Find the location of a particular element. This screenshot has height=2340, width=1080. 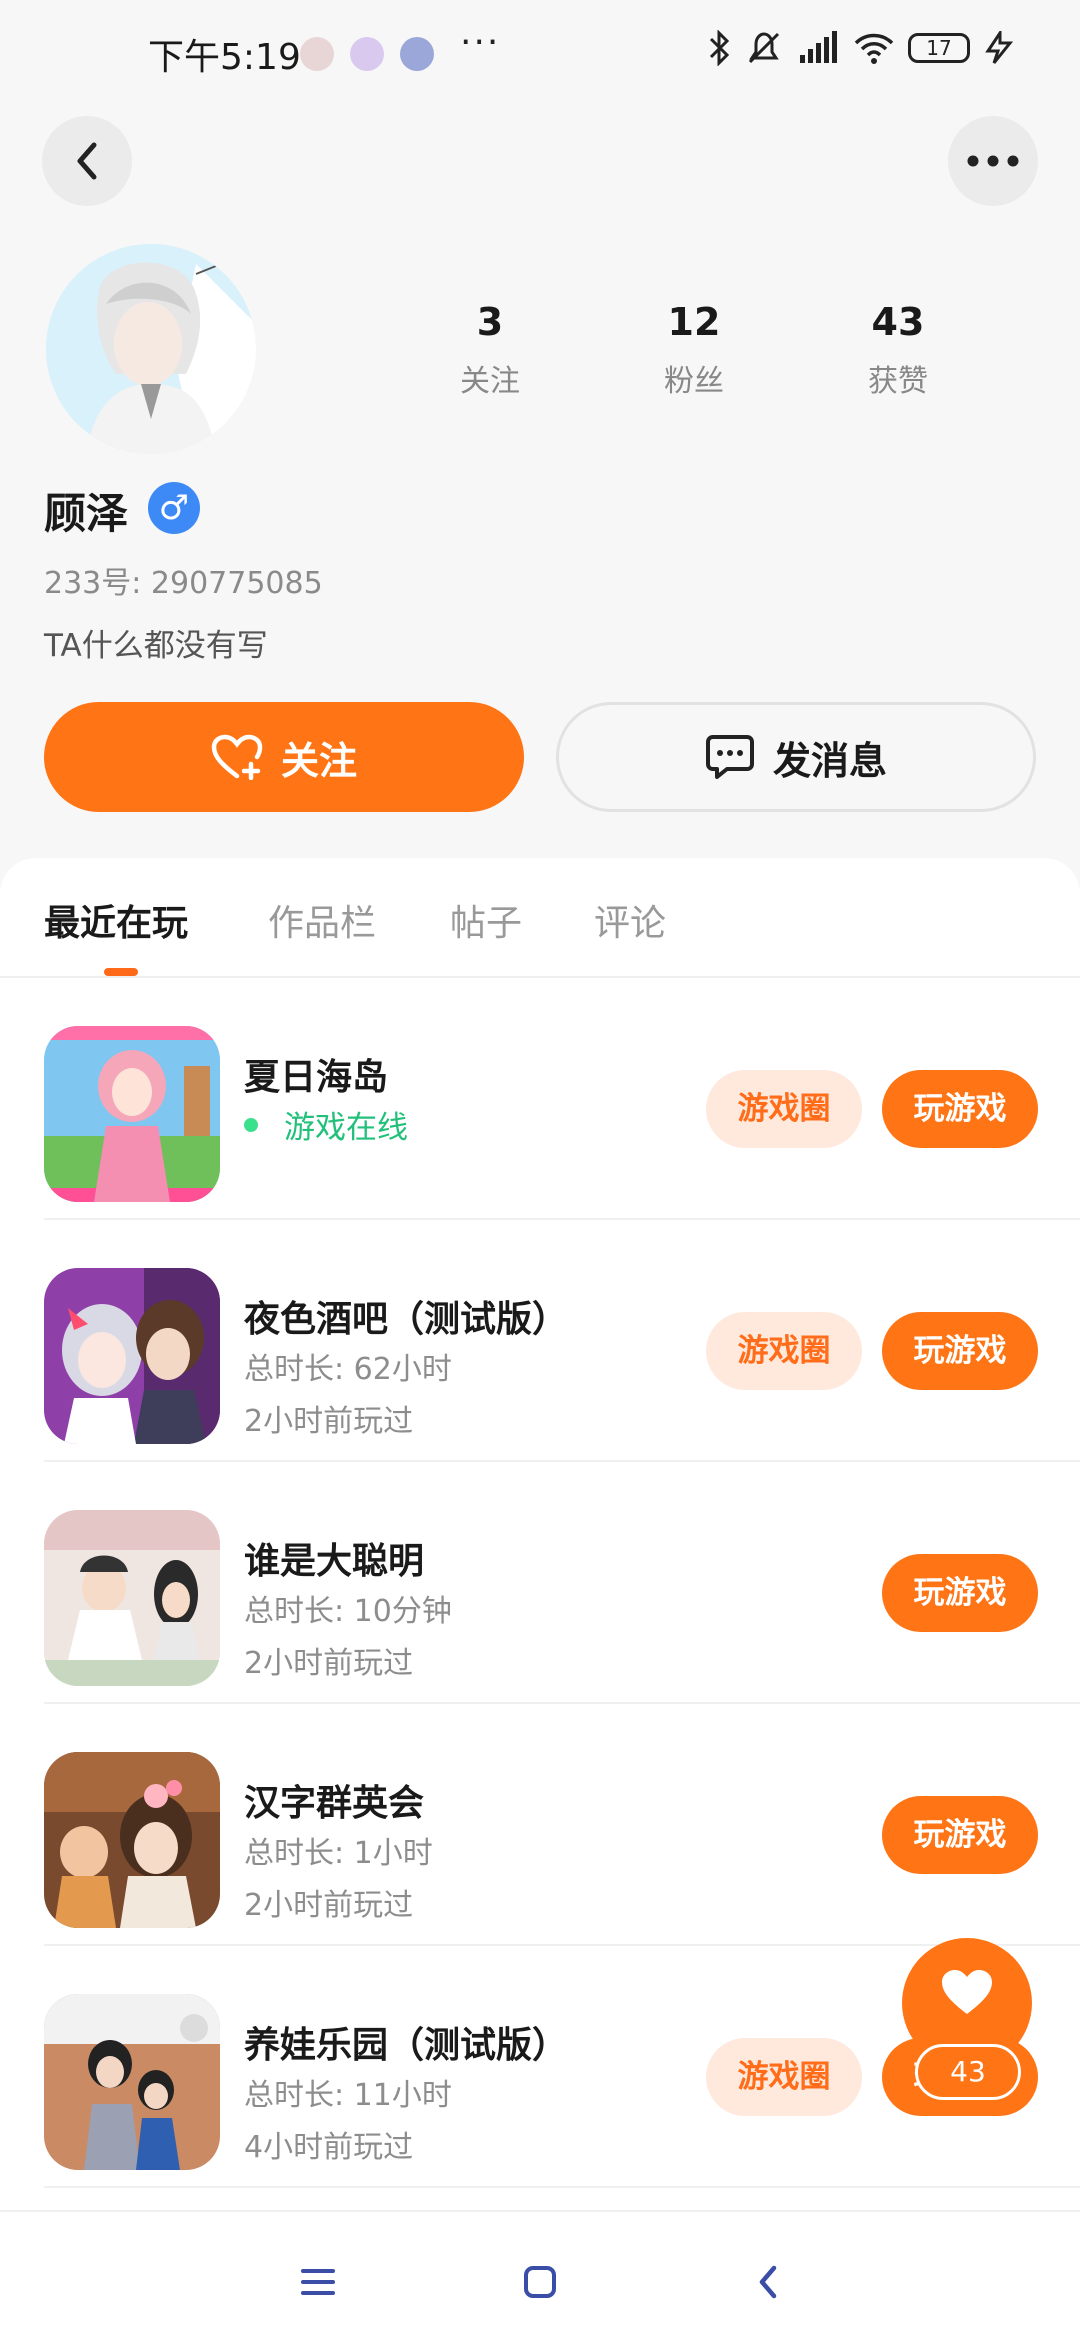

game-item: 谁是大聪明 总时长: 10分钟 2小时前玩过 玩游戏 is located at coordinates (562, 1583).